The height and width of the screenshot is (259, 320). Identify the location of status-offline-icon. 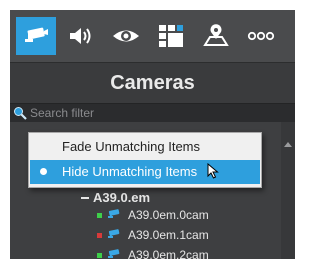
(99, 235).